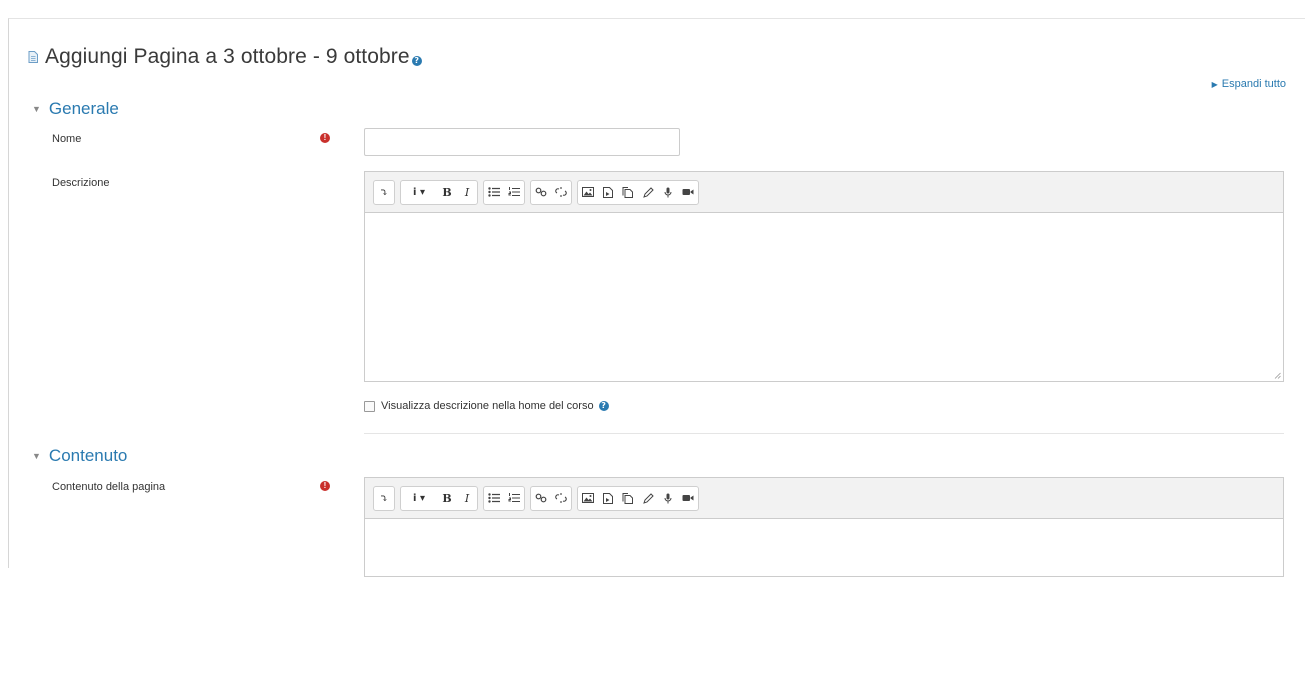  What do you see at coordinates (88, 455) in the screenshot?
I see `section-content-legend: Contenuto` at bounding box center [88, 455].